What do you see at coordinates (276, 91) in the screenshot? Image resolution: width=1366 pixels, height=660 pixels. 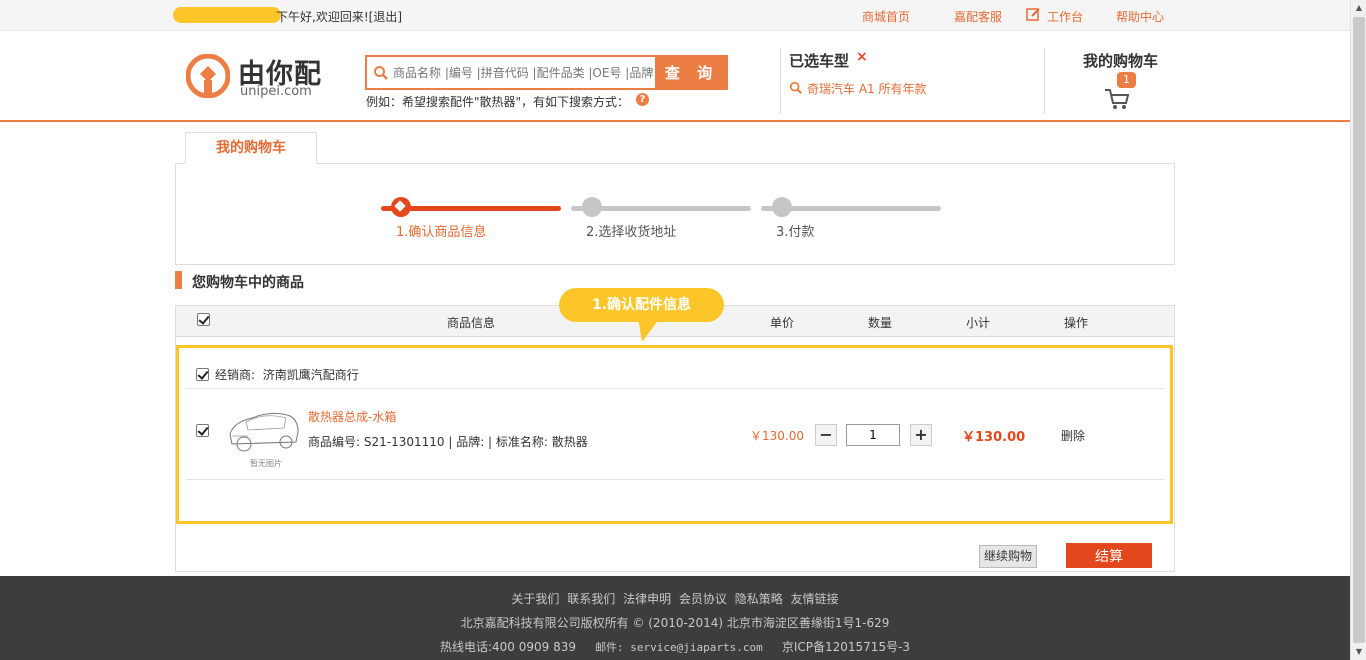 I see `logo-domain-text: unipei.com` at bounding box center [276, 91].